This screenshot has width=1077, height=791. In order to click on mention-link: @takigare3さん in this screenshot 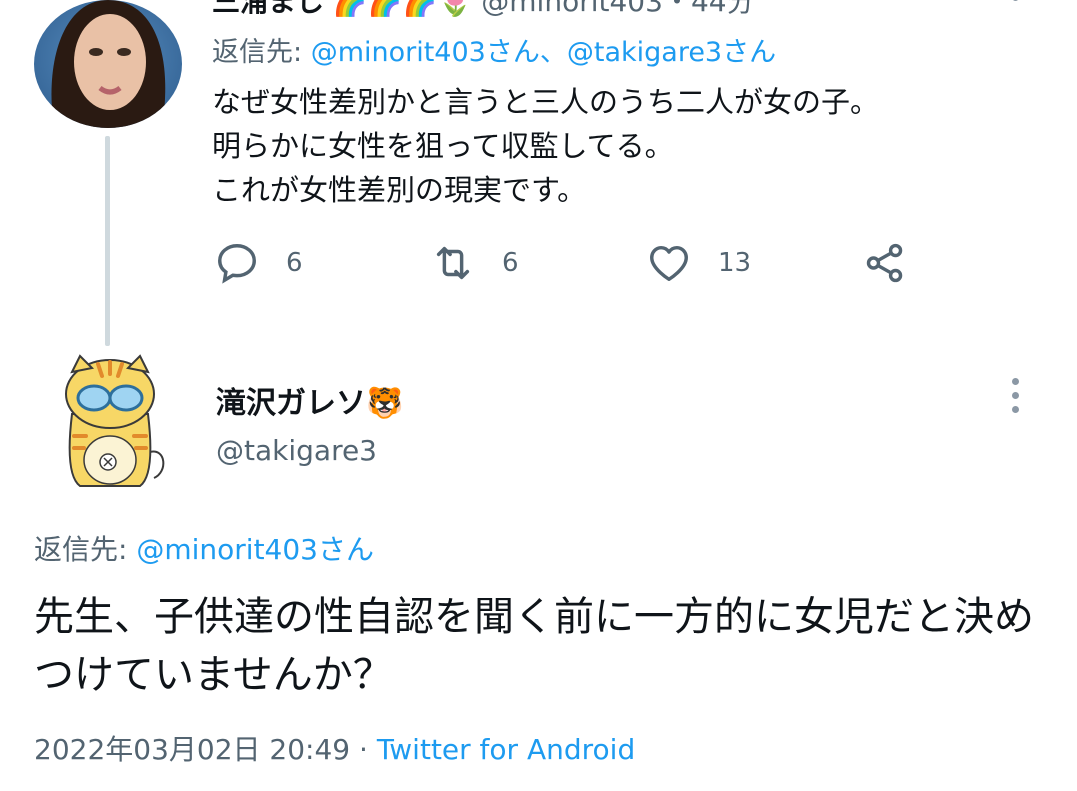, I will do `click(671, 52)`.